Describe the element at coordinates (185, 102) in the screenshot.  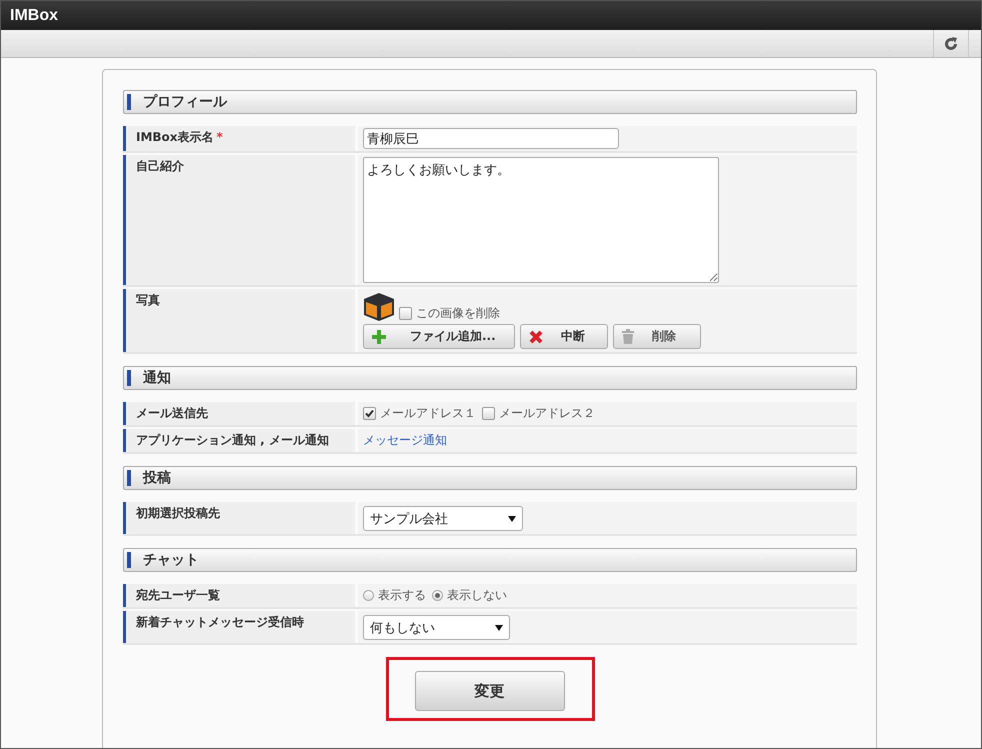
I see `section-title: プロフィール` at that location.